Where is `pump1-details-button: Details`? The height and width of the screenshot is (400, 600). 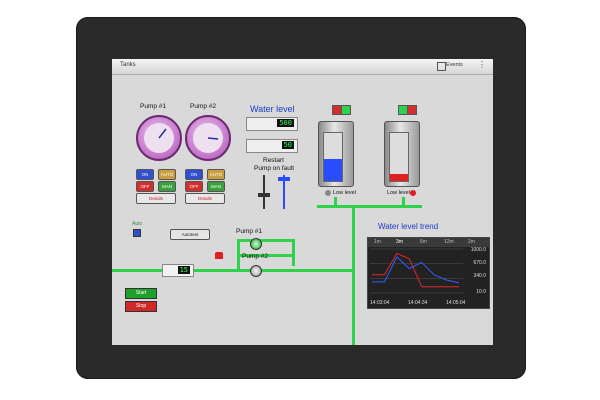
pump1-details-button: Details is located at coordinates (156, 198).